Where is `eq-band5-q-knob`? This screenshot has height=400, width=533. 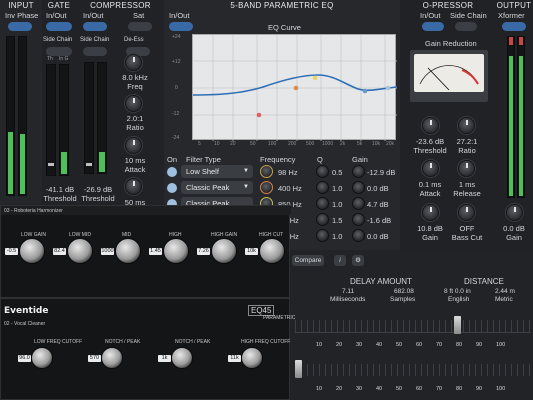
eq-band5-q-knob is located at coordinates (322, 235).